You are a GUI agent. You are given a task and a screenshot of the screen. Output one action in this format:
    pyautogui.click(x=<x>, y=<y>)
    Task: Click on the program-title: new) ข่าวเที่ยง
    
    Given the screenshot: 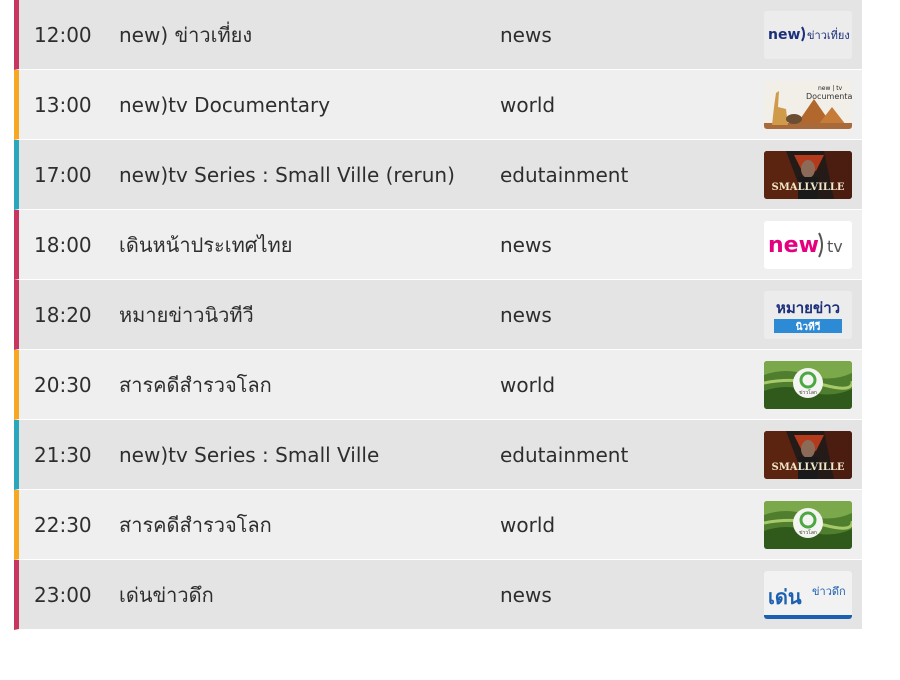 What is the action you would take?
    pyautogui.click(x=304, y=35)
    